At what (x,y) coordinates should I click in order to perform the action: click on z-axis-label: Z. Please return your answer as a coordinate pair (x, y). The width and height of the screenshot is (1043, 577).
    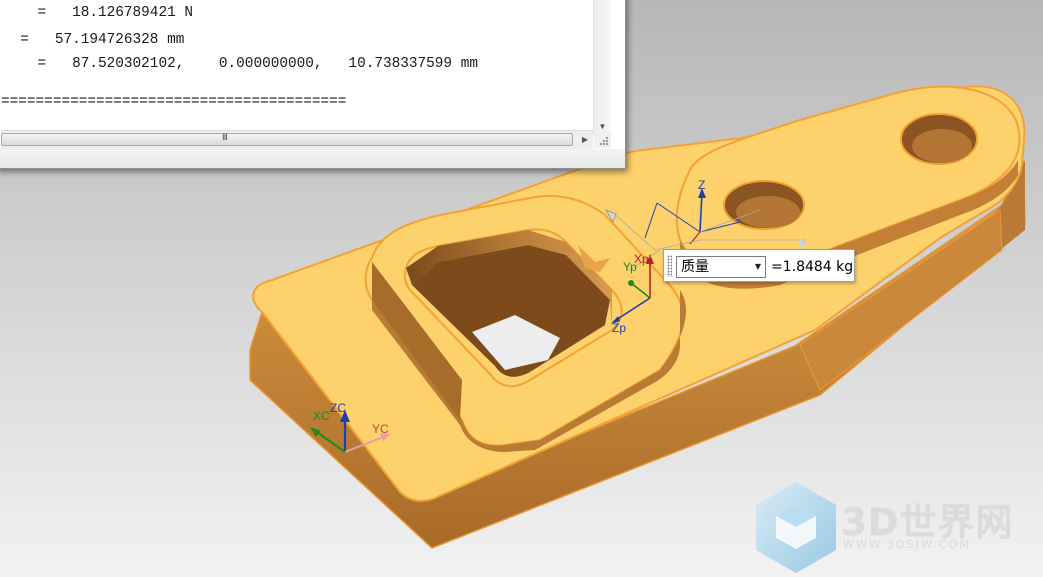
    Looking at the image, I should click on (701, 185).